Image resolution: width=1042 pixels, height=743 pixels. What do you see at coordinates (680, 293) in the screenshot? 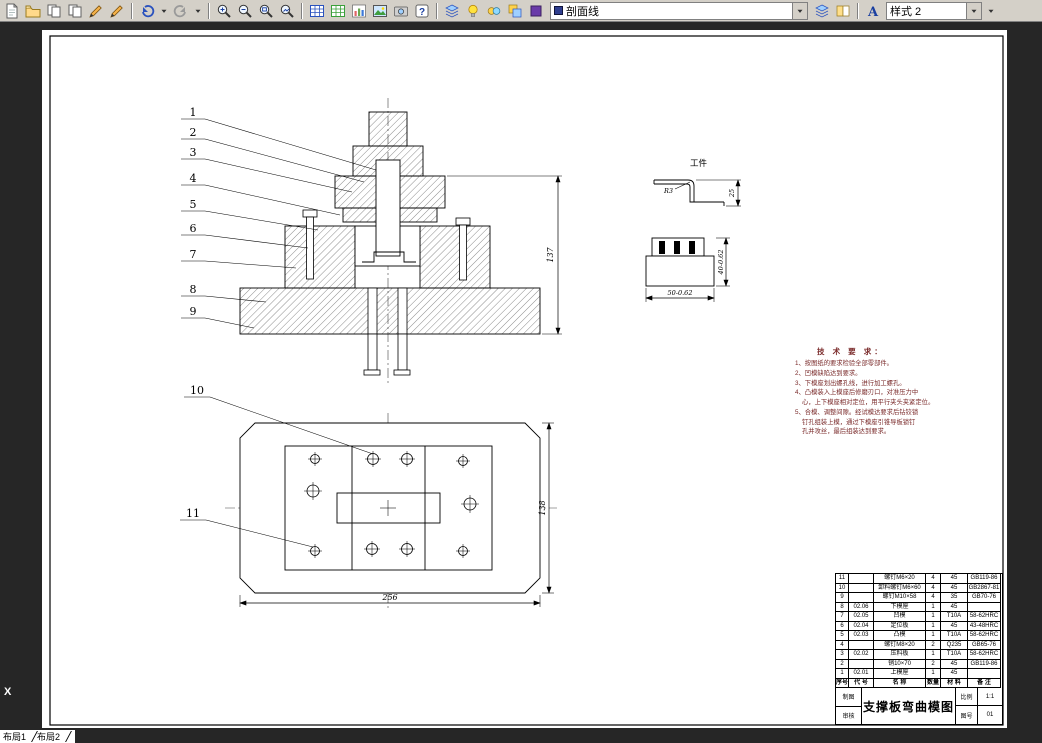
I see `dim-wp-width: 50-0.62` at bounding box center [680, 293].